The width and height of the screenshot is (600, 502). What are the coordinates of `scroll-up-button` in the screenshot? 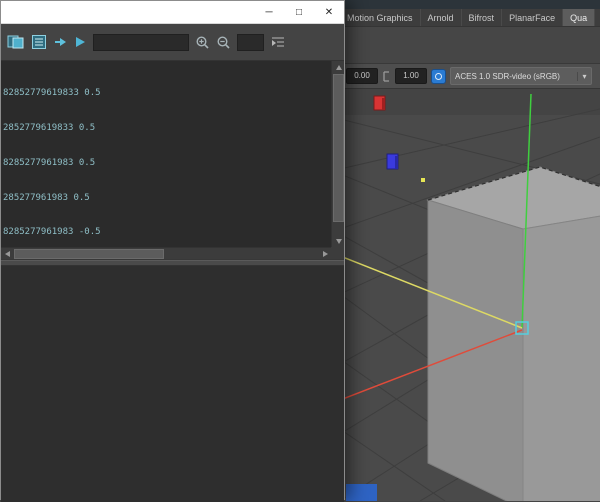 It's located at (338, 67).